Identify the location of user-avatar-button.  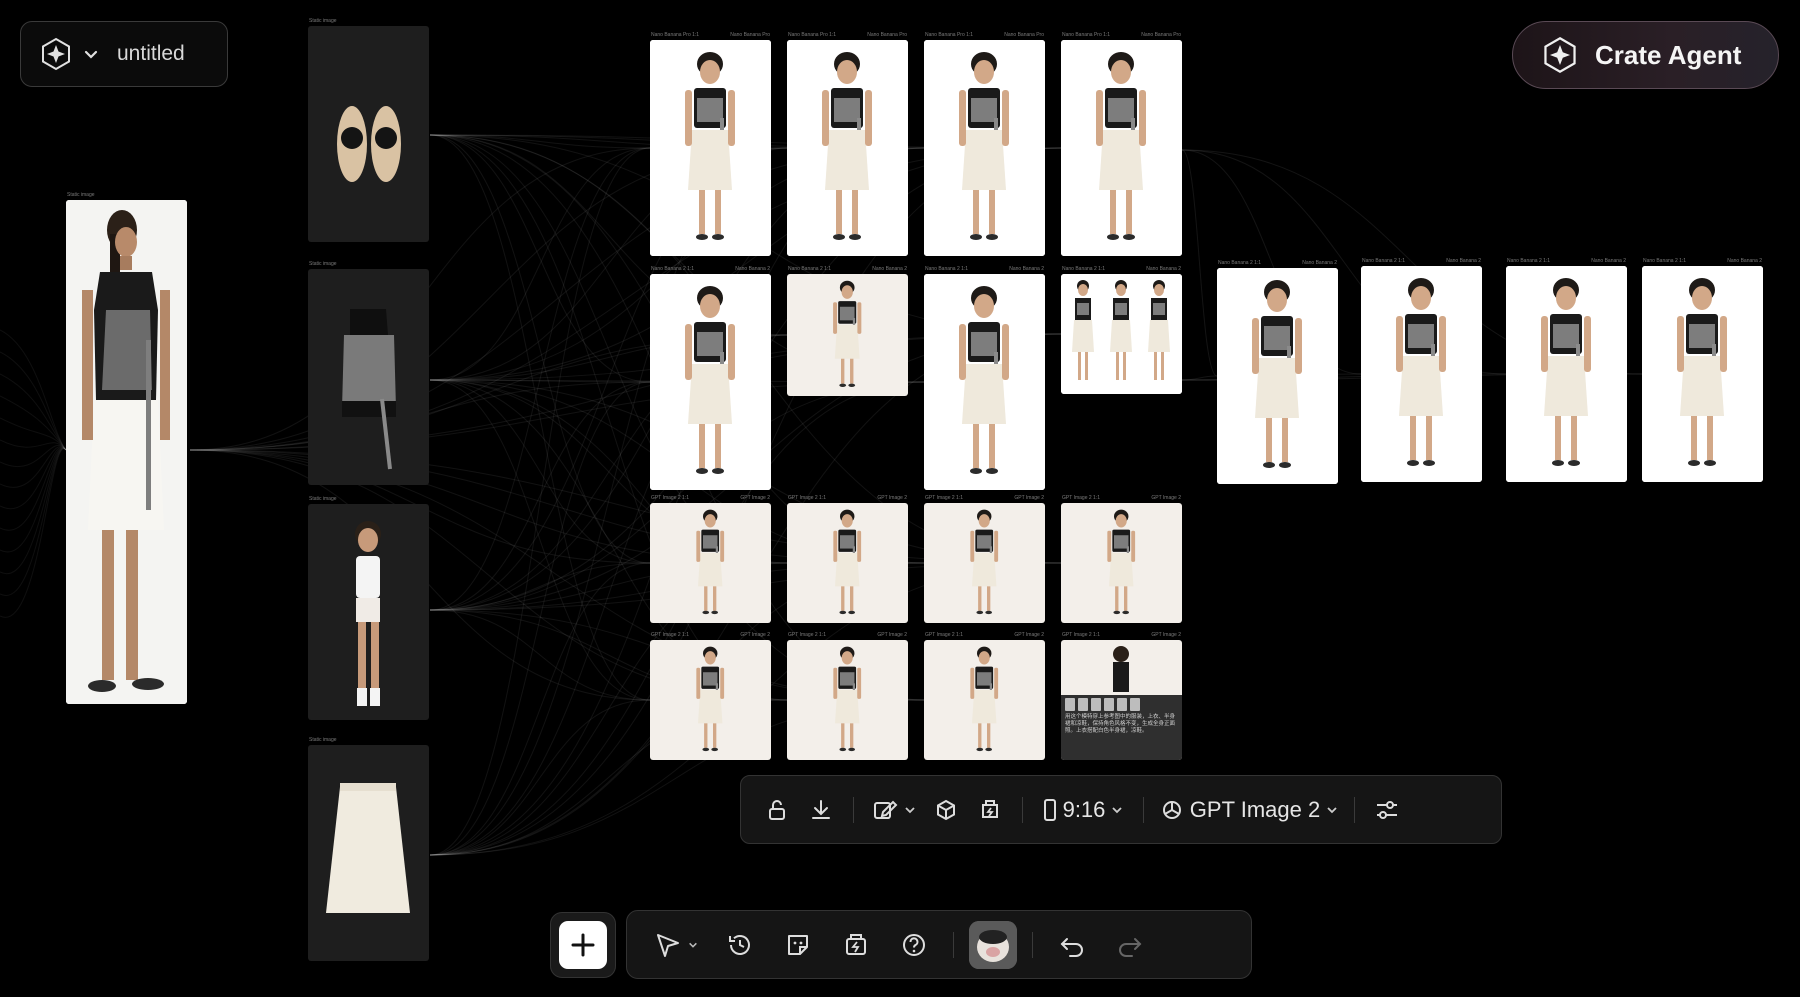
(993, 944).